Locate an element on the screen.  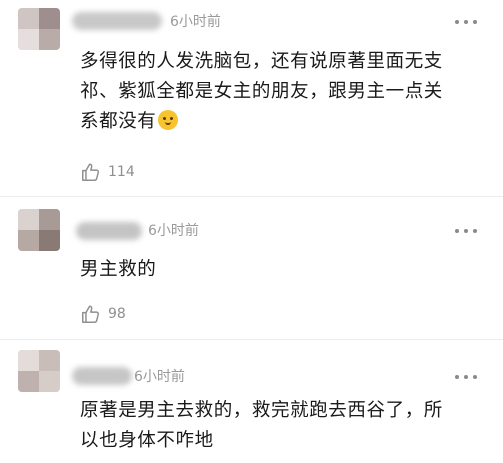
like-button: 98 is located at coordinates (103, 314).